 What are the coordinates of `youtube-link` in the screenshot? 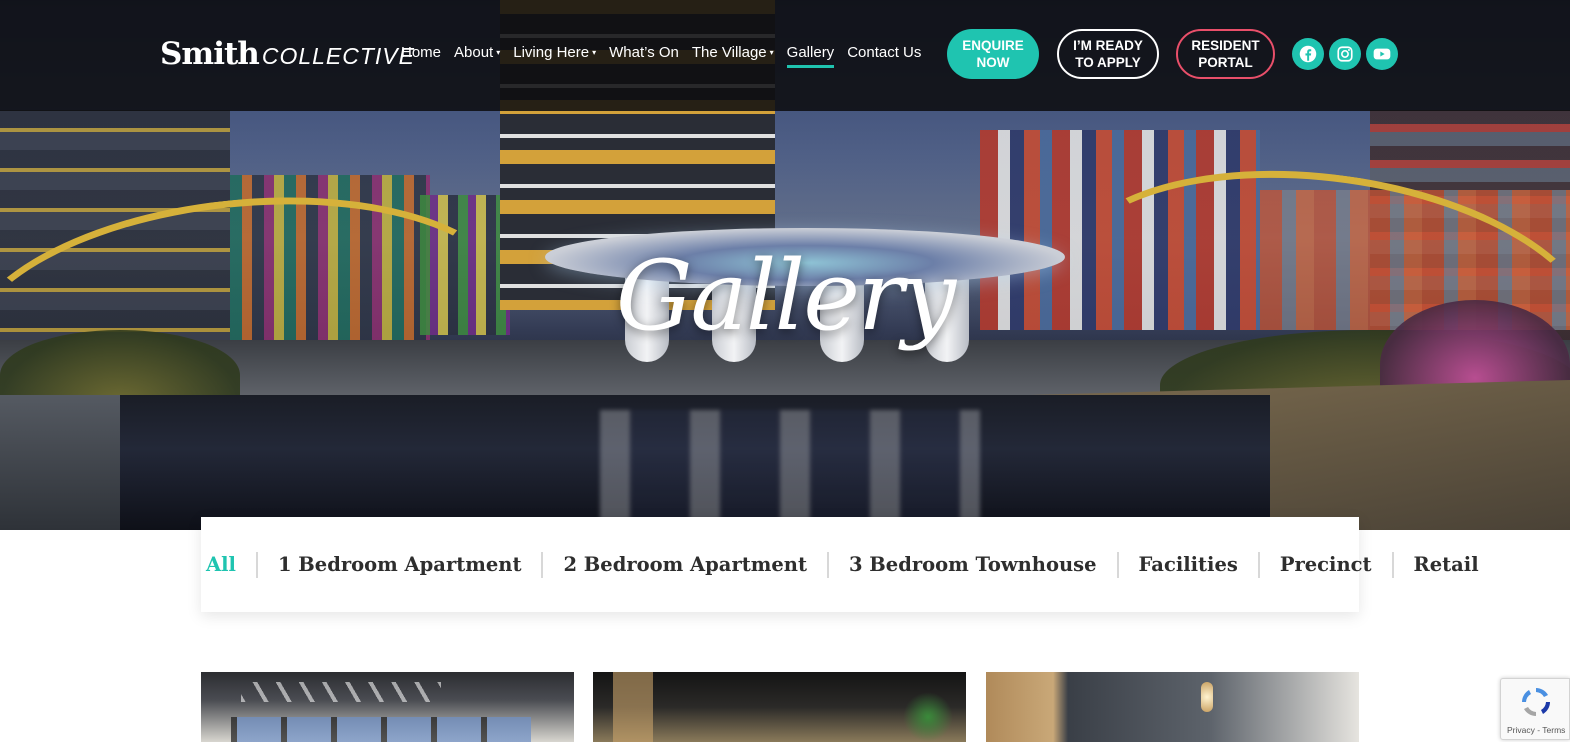 It's located at (1382, 54).